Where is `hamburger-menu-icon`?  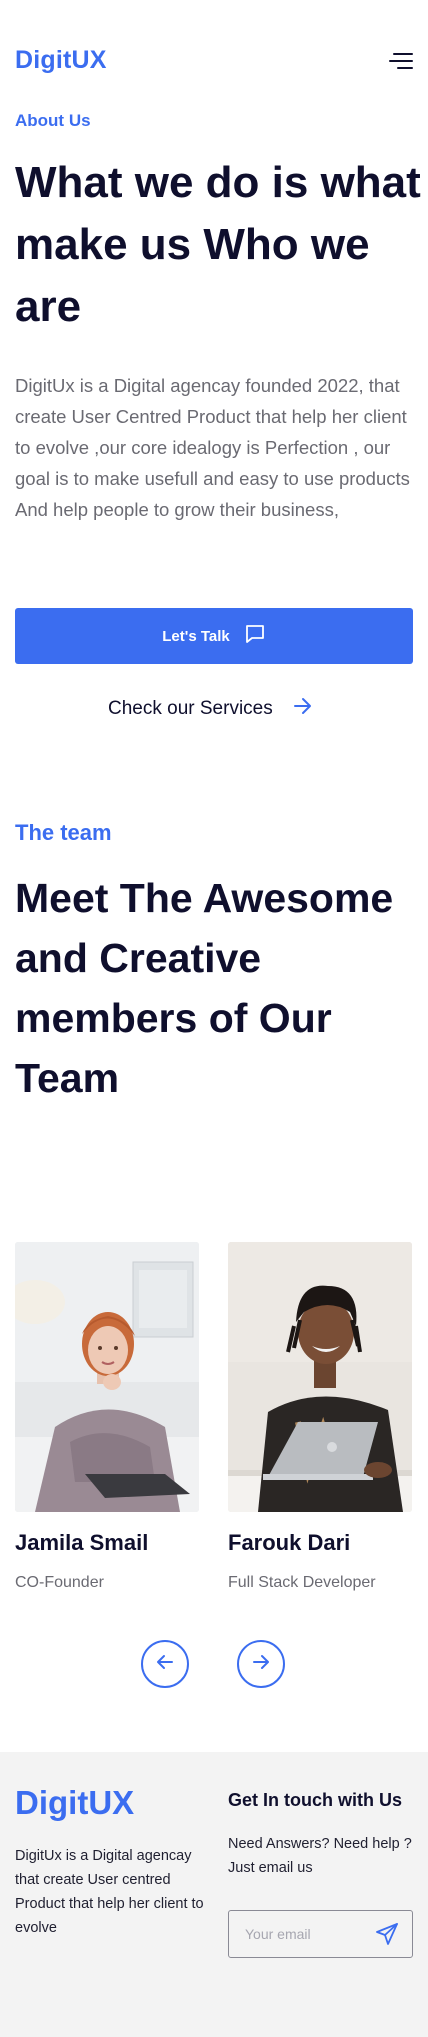 hamburger-menu-icon is located at coordinates (400, 61).